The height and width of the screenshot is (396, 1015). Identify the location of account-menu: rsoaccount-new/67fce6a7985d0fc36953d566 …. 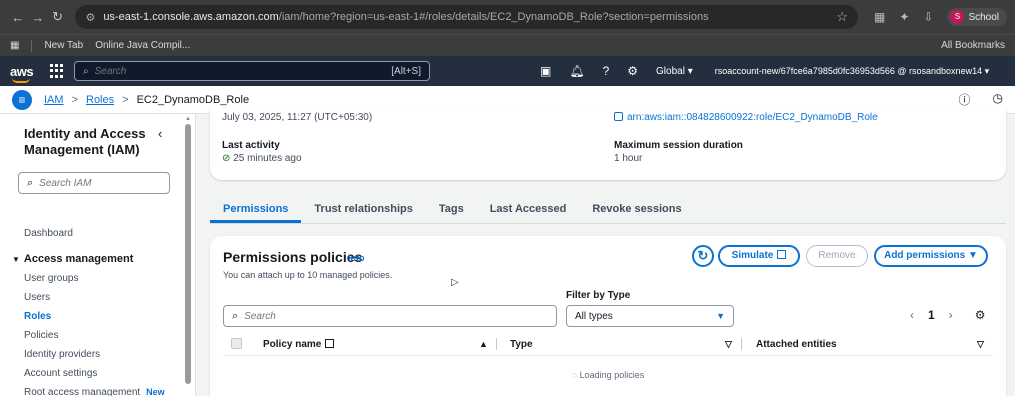
(852, 71).